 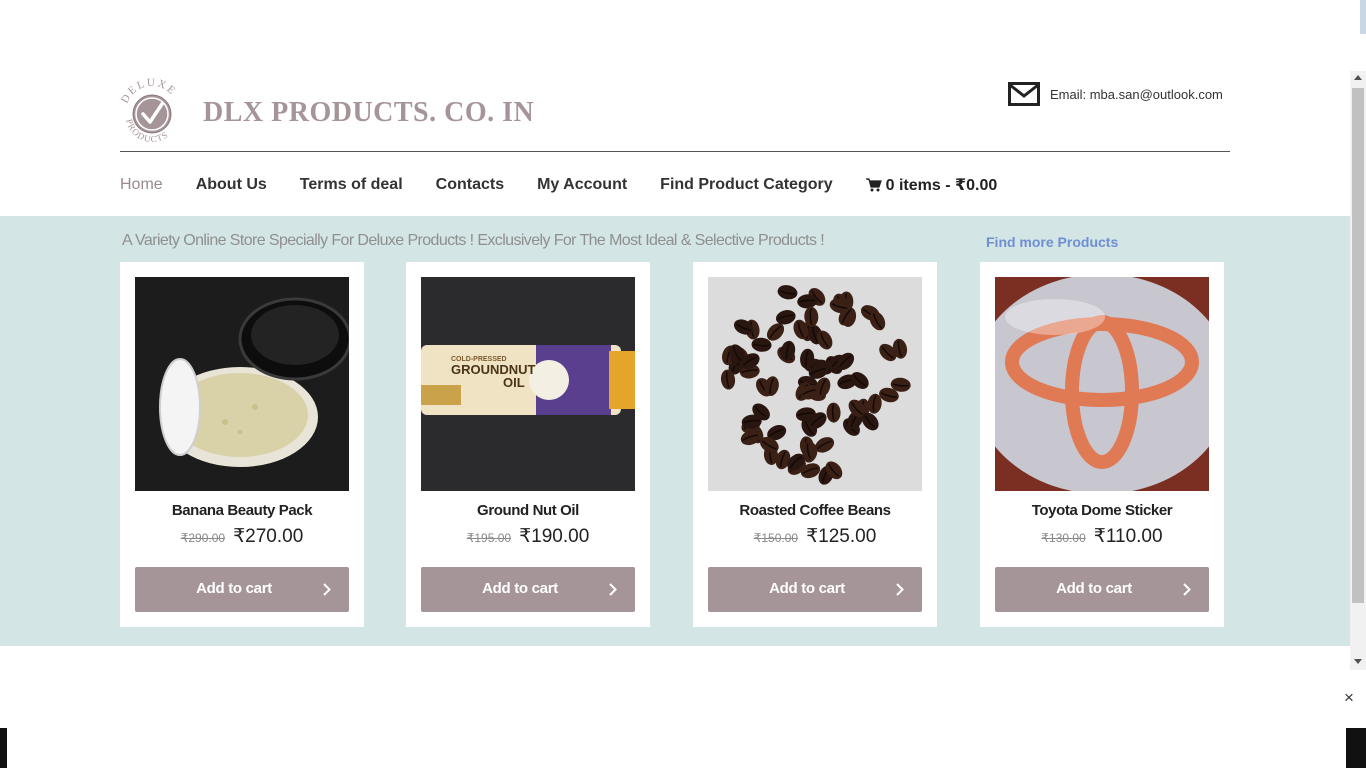 What do you see at coordinates (746, 185) in the screenshot?
I see `nav-item-find-product-category: Find Product Category` at bounding box center [746, 185].